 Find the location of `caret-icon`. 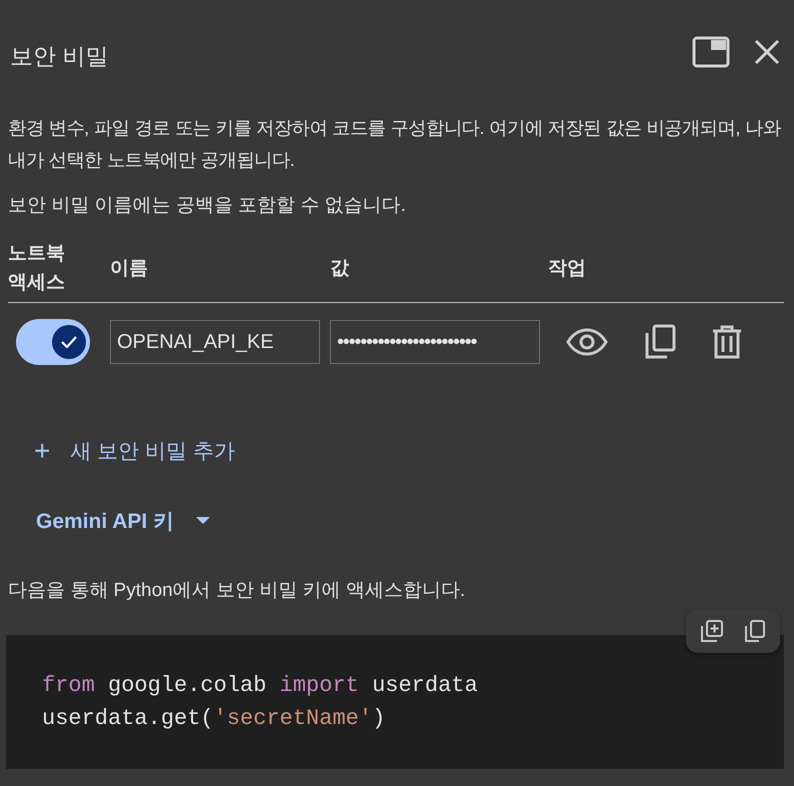

caret-icon is located at coordinates (203, 521).